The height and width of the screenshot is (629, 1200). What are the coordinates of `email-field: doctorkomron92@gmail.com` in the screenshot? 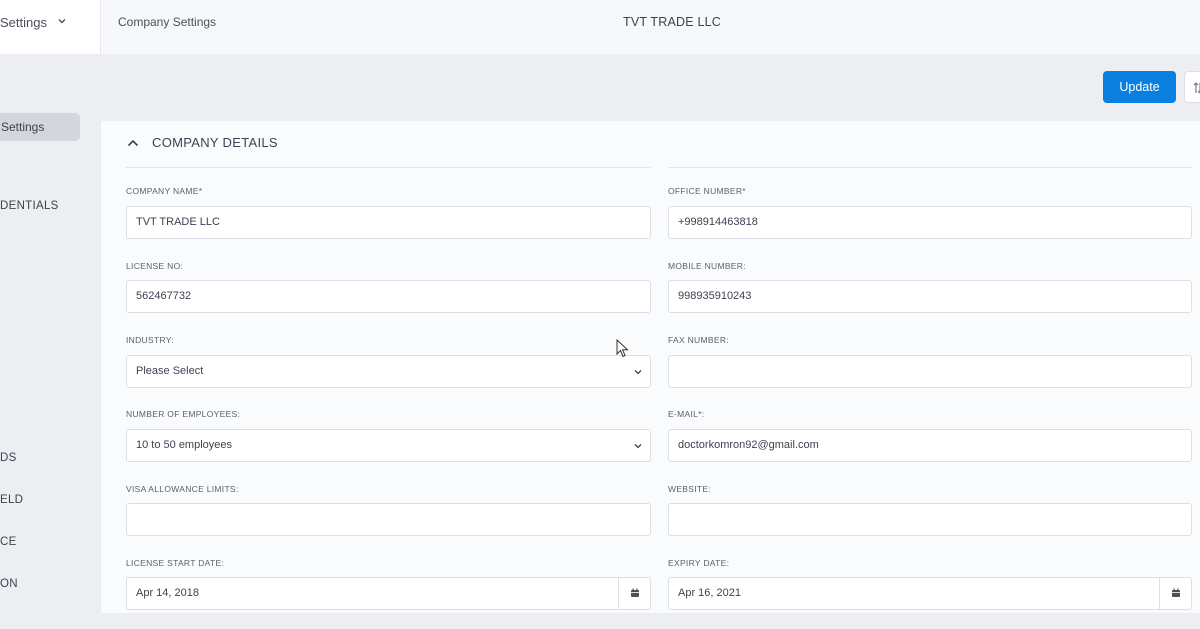 It's located at (930, 445).